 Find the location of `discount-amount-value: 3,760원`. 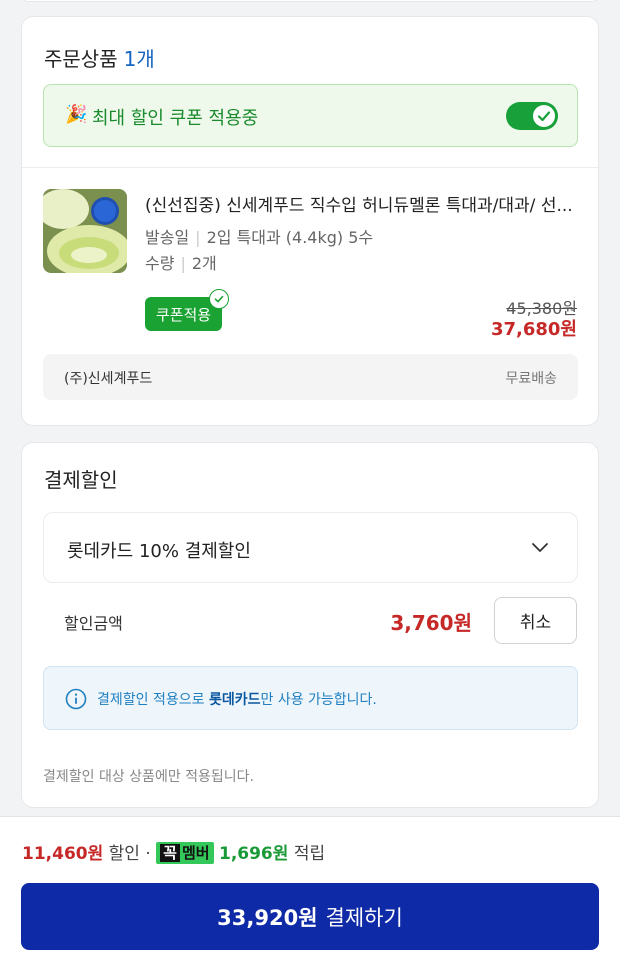

discount-amount-value: 3,760원 is located at coordinates (431, 623).